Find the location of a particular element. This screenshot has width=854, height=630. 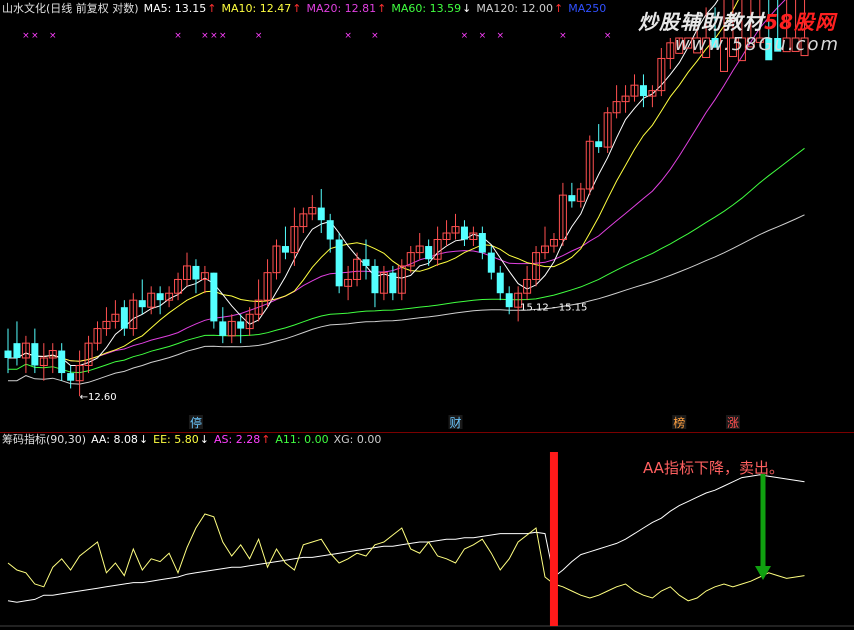

ma-item-3: MA60: 13.59↓ is located at coordinates (431, 8).